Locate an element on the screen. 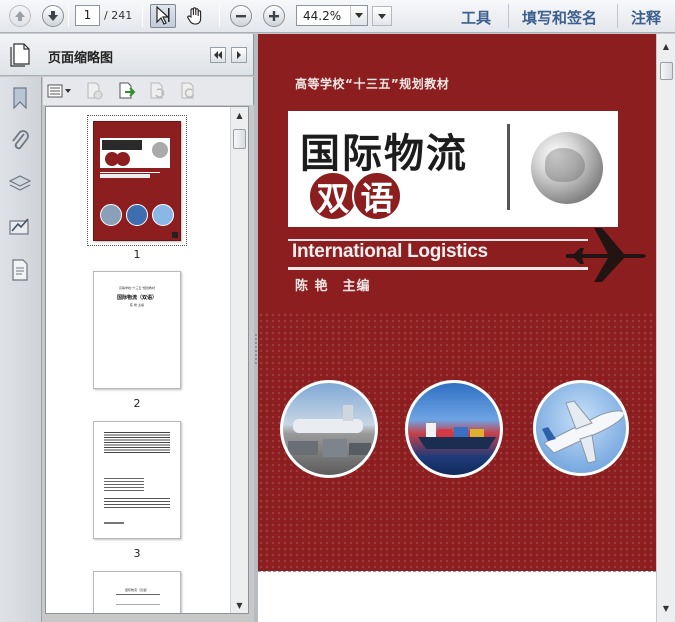 The height and width of the screenshot is (622, 675). thumbnail-subtitle-circle is located at coordinates (123, 159).